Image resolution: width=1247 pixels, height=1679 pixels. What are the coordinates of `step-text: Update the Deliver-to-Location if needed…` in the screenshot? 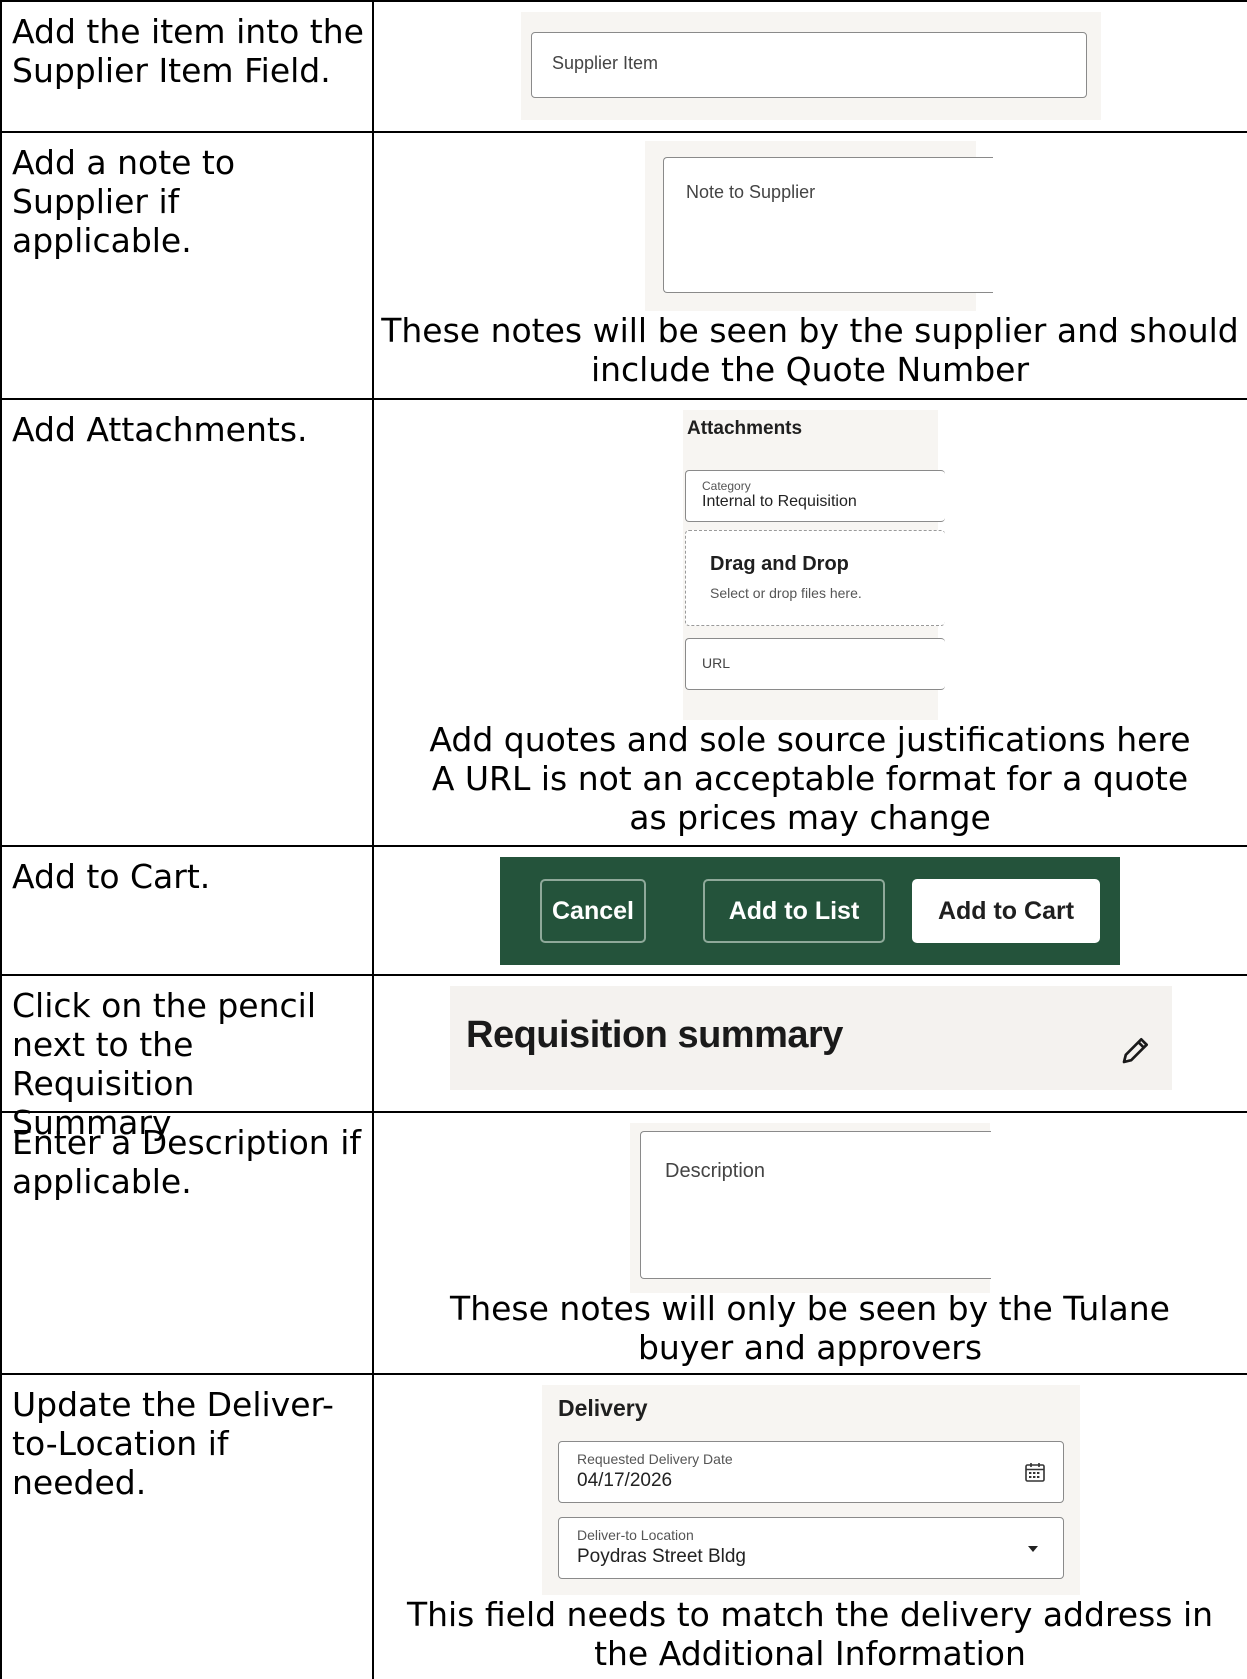 It's located at (173, 1443).